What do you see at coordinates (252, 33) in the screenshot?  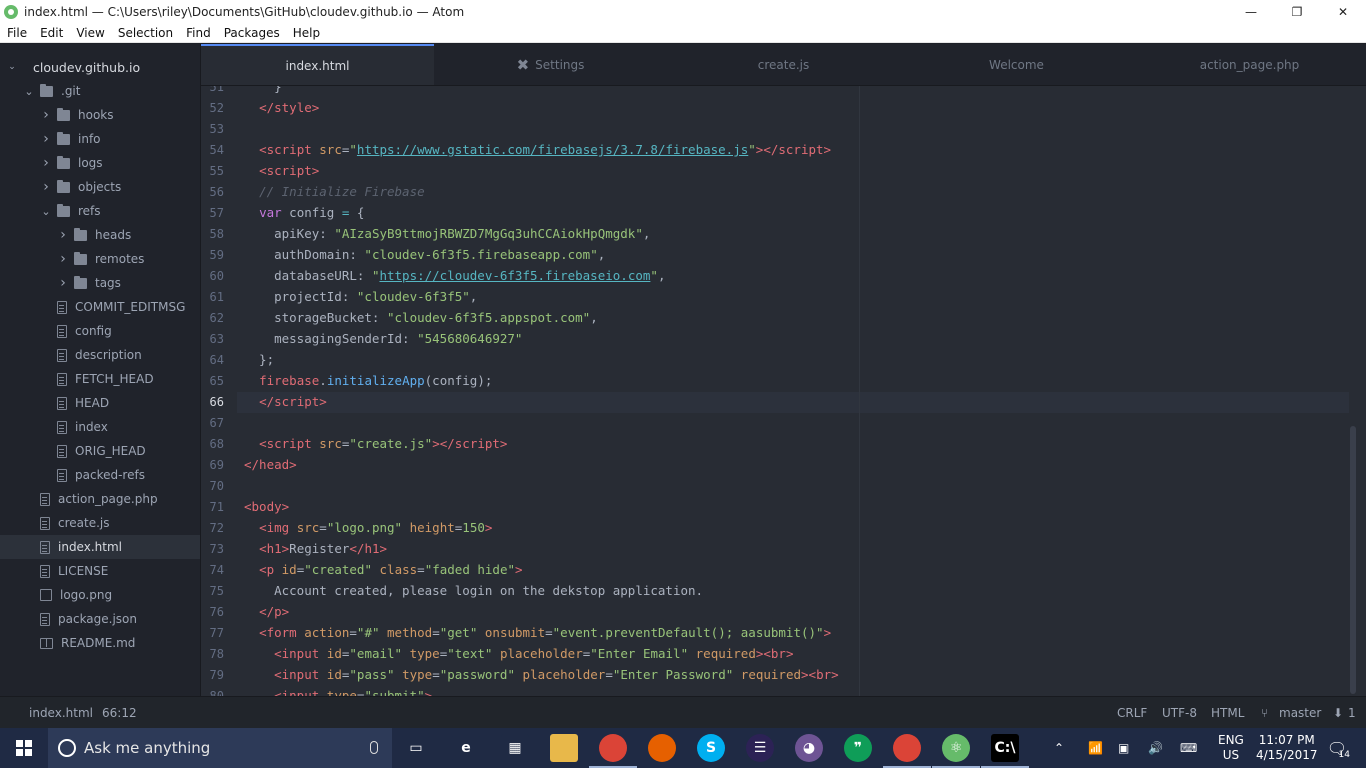 I see `menu-packages: Packages` at bounding box center [252, 33].